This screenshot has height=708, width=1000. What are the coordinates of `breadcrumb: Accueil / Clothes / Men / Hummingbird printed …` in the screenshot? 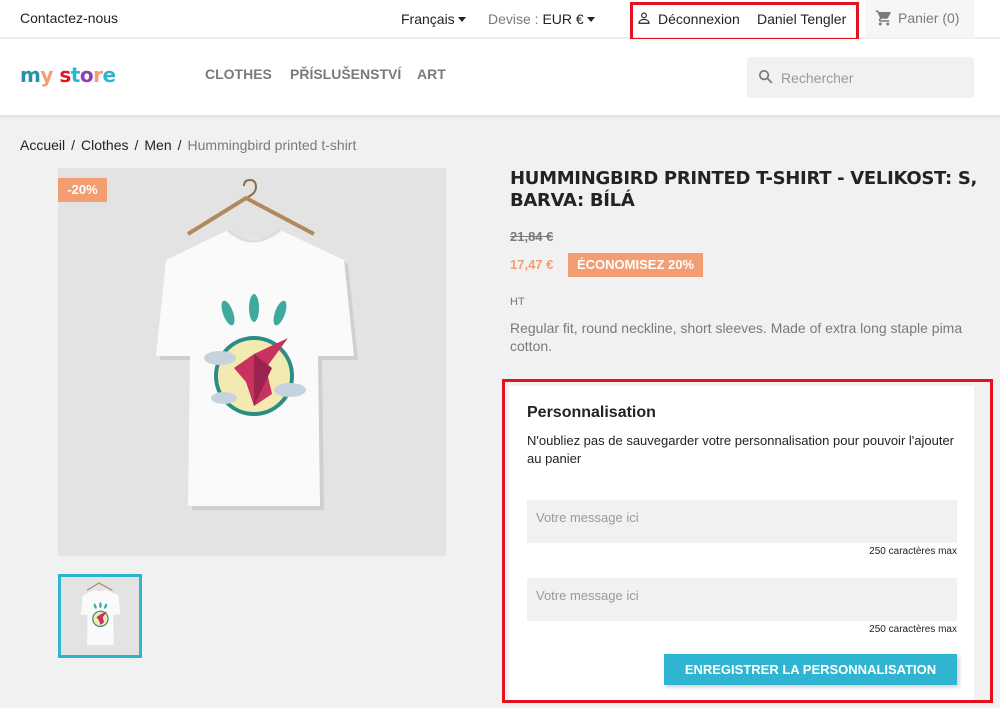 It's located at (188, 145).